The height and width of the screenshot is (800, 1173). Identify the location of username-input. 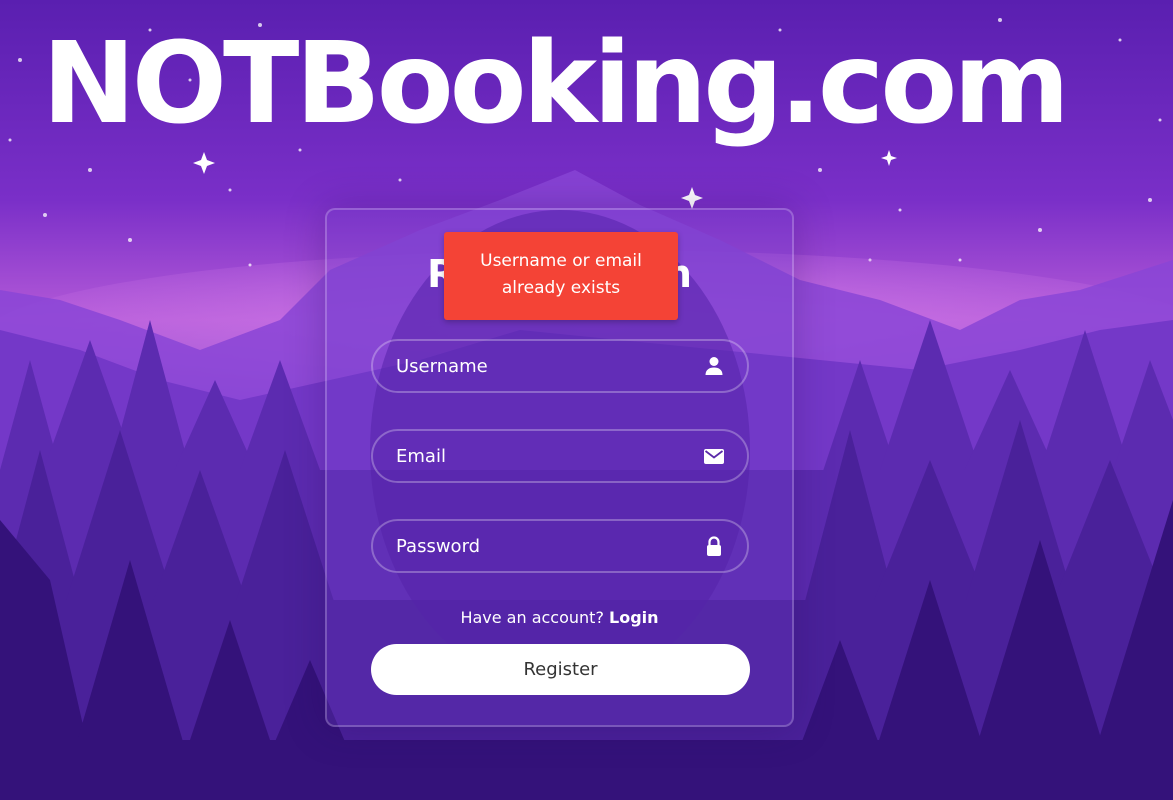
(560, 366).